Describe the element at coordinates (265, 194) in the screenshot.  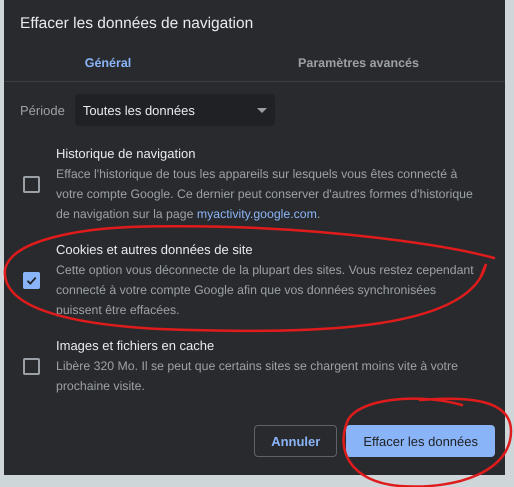
I see `option-description: Efface l'historique de tous les appareils sur lesquels vous êtes connecté à votre compte Google. Ce dernier peut conserver d'autres formes d'historique de navigation sur la page myactivity.google.com.` at that location.